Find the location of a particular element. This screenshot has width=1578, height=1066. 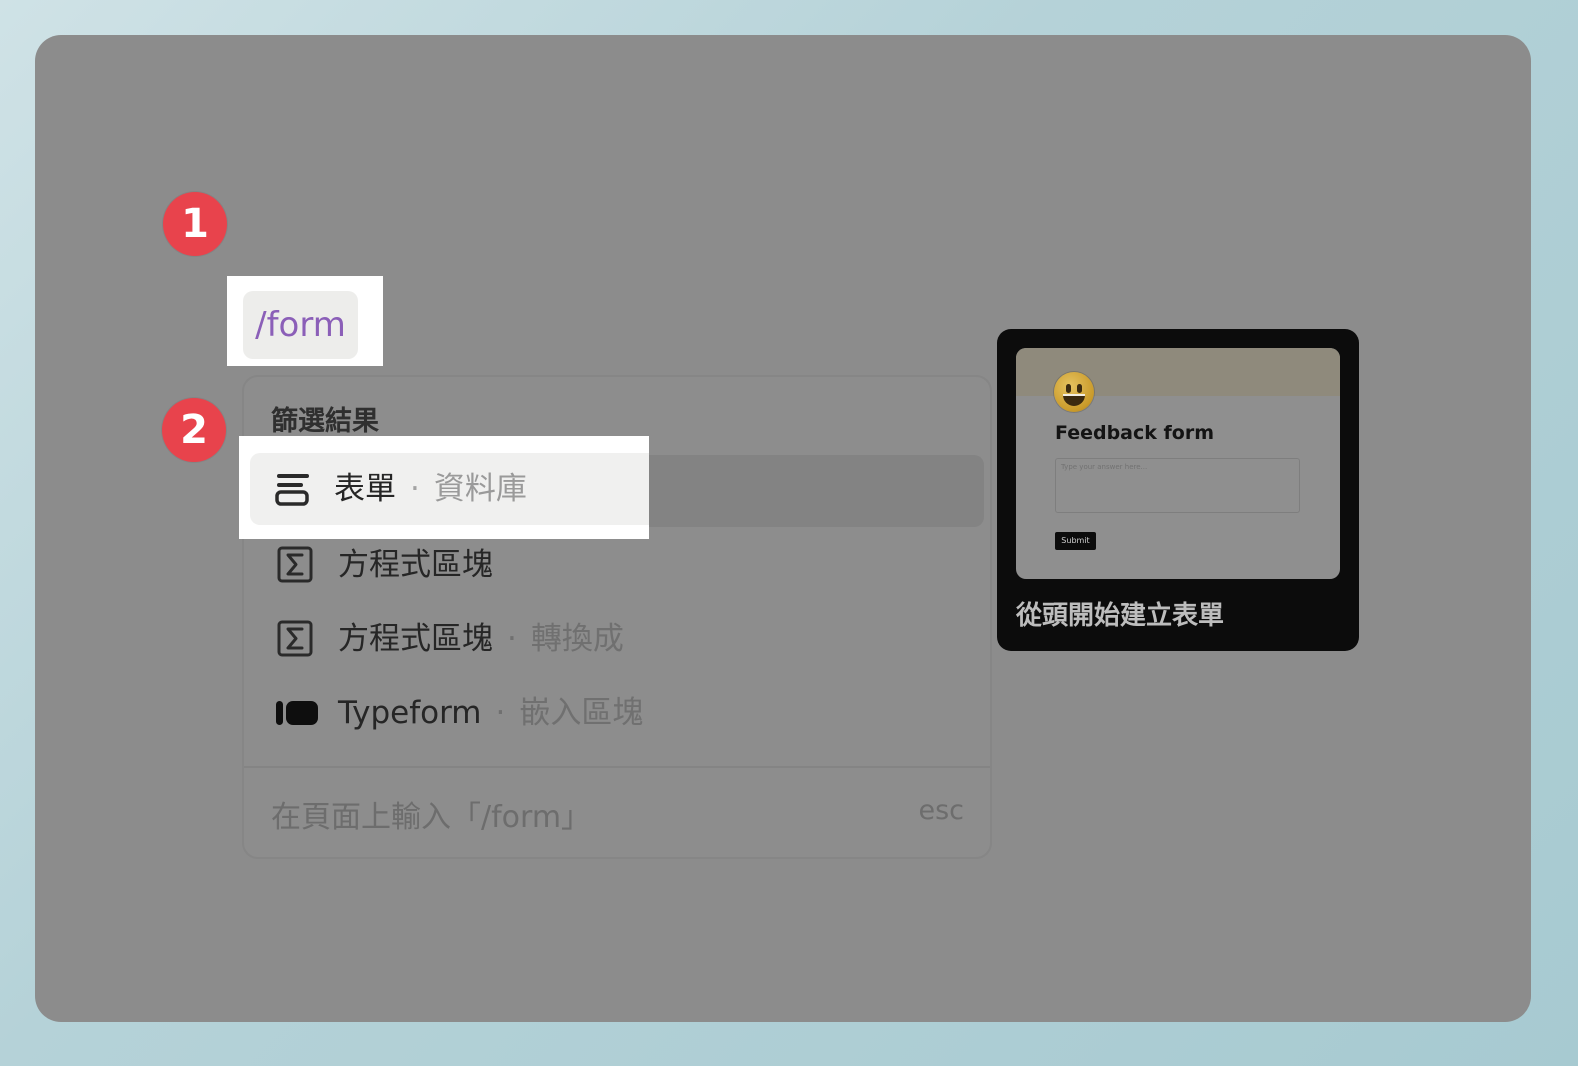

slash-command-input: /form is located at coordinates (300, 325).